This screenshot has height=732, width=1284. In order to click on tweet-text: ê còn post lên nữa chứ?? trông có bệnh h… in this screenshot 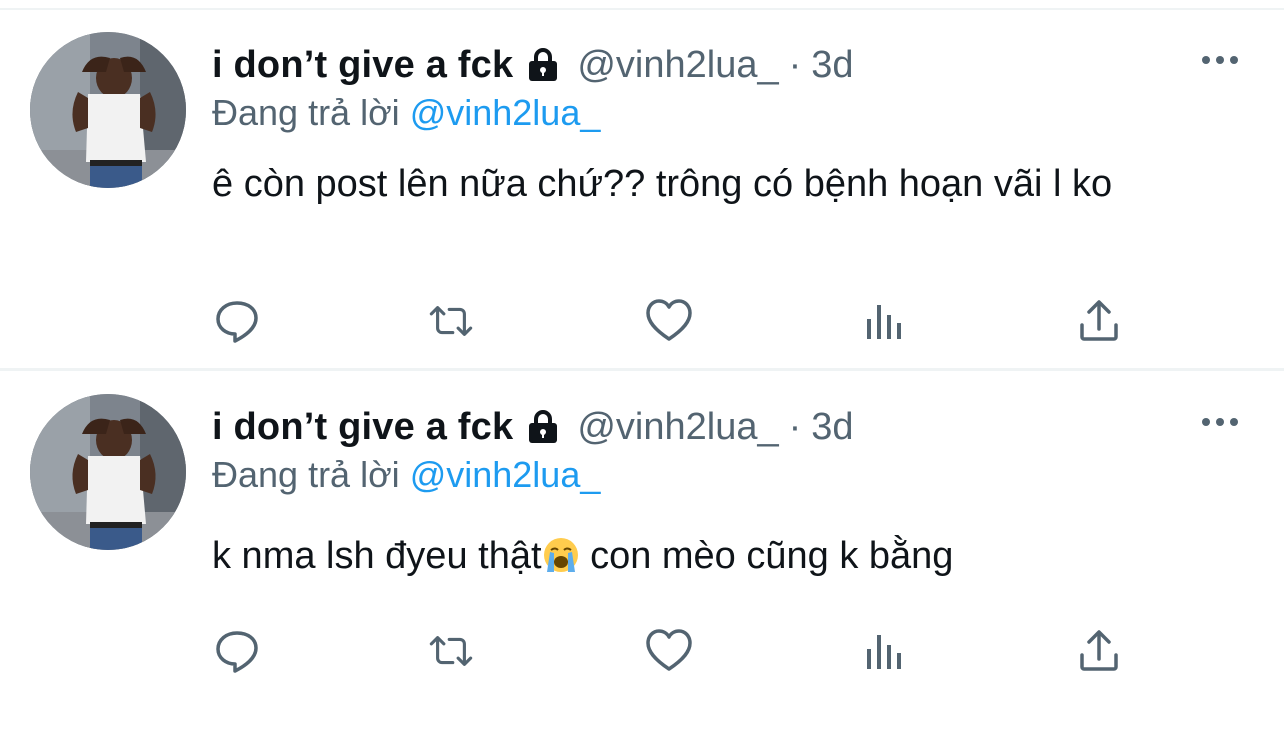, I will do `click(662, 184)`.